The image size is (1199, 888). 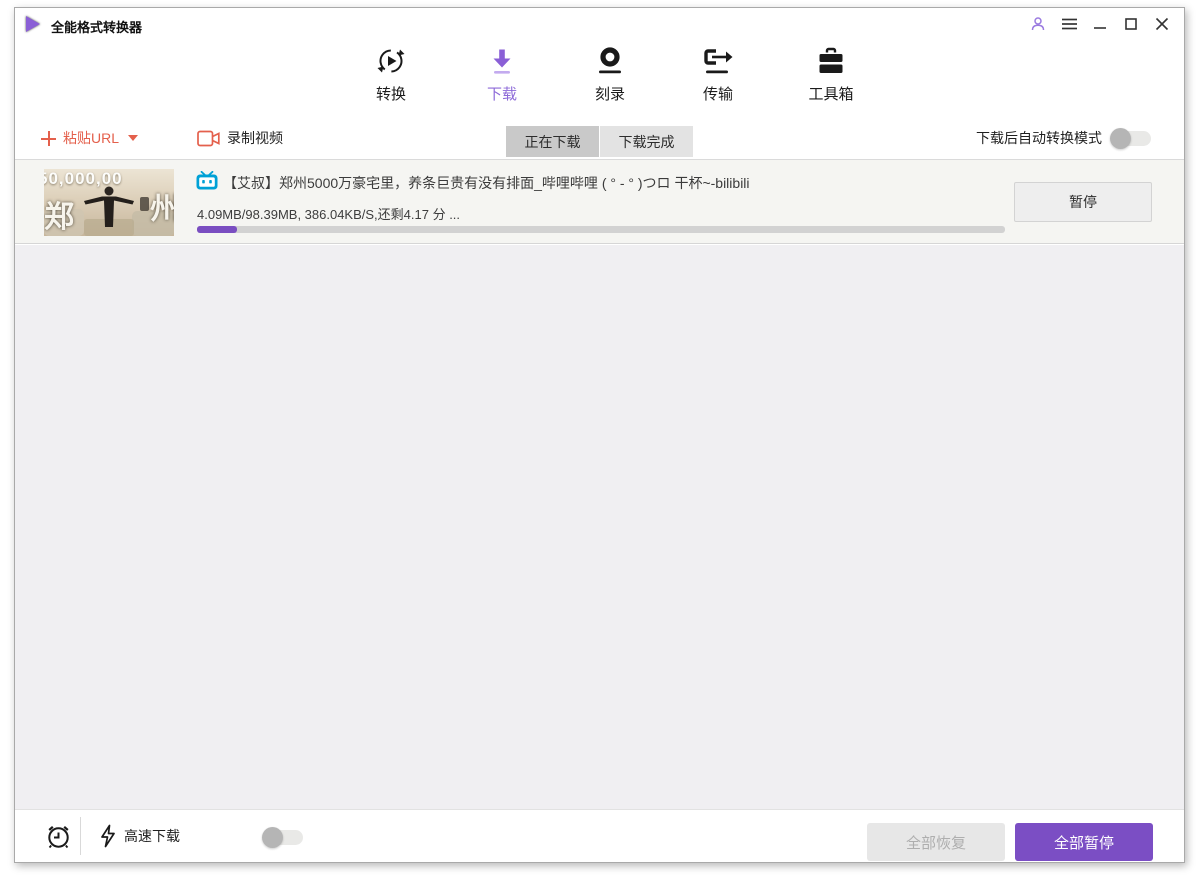 What do you see at coordinates (133, 138) in the screenshot?
I see `caret-down-icon` at bounding box center [133, 138].